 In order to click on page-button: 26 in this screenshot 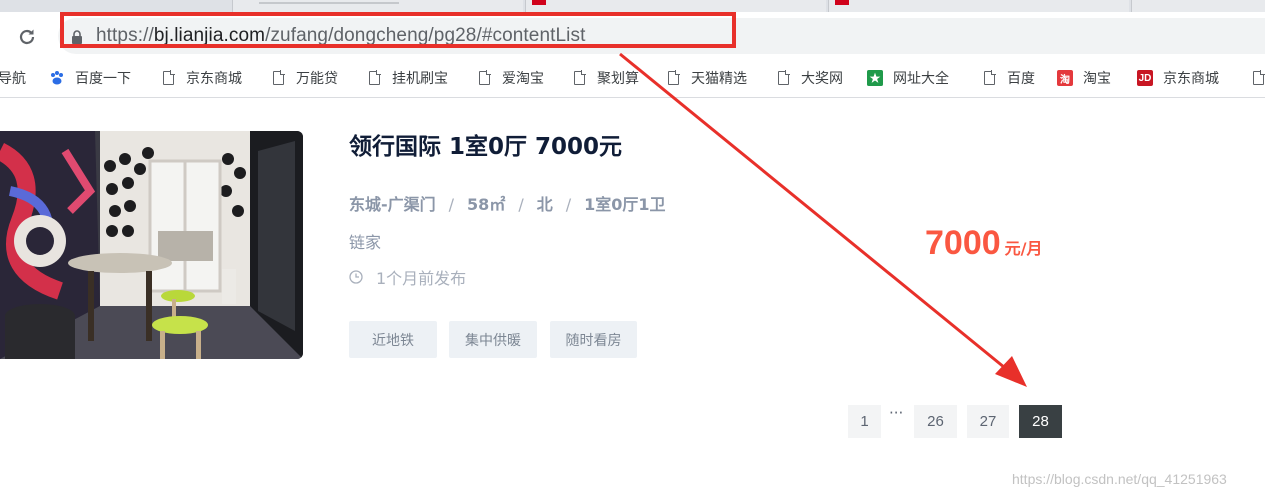, I will do `click(935, 421)`.